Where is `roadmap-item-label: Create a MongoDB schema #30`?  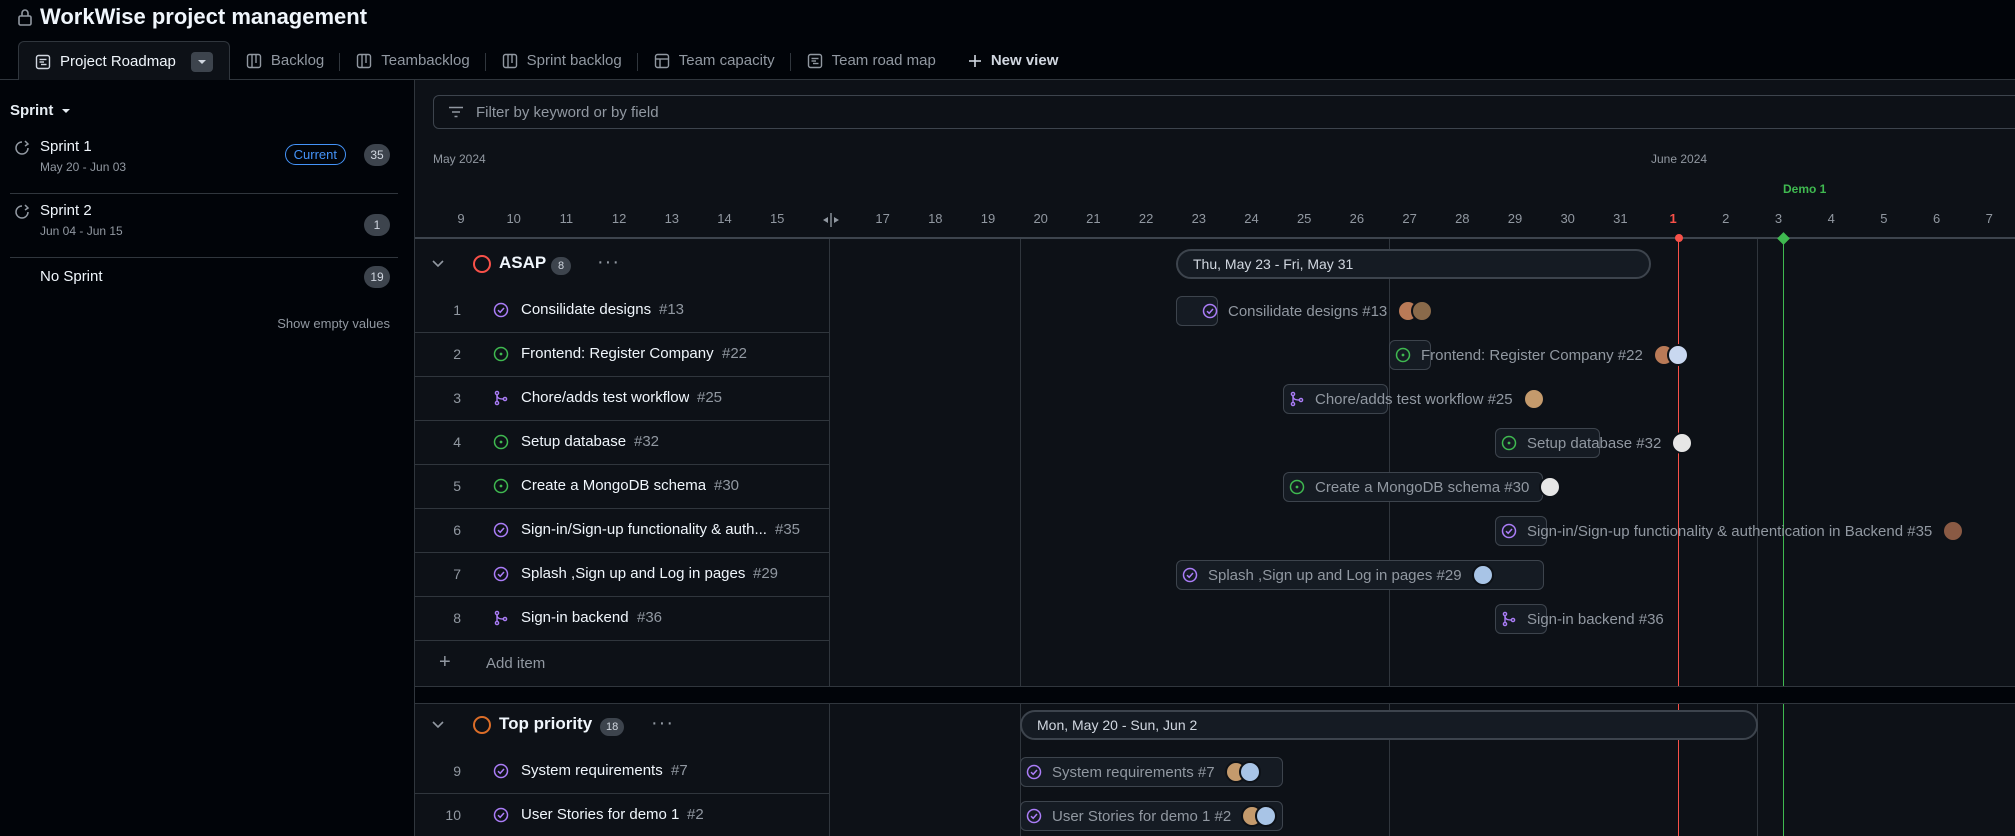 roadmap-item-label: Create a MongoDB schema #30 is located at coordinates (1425, 487).